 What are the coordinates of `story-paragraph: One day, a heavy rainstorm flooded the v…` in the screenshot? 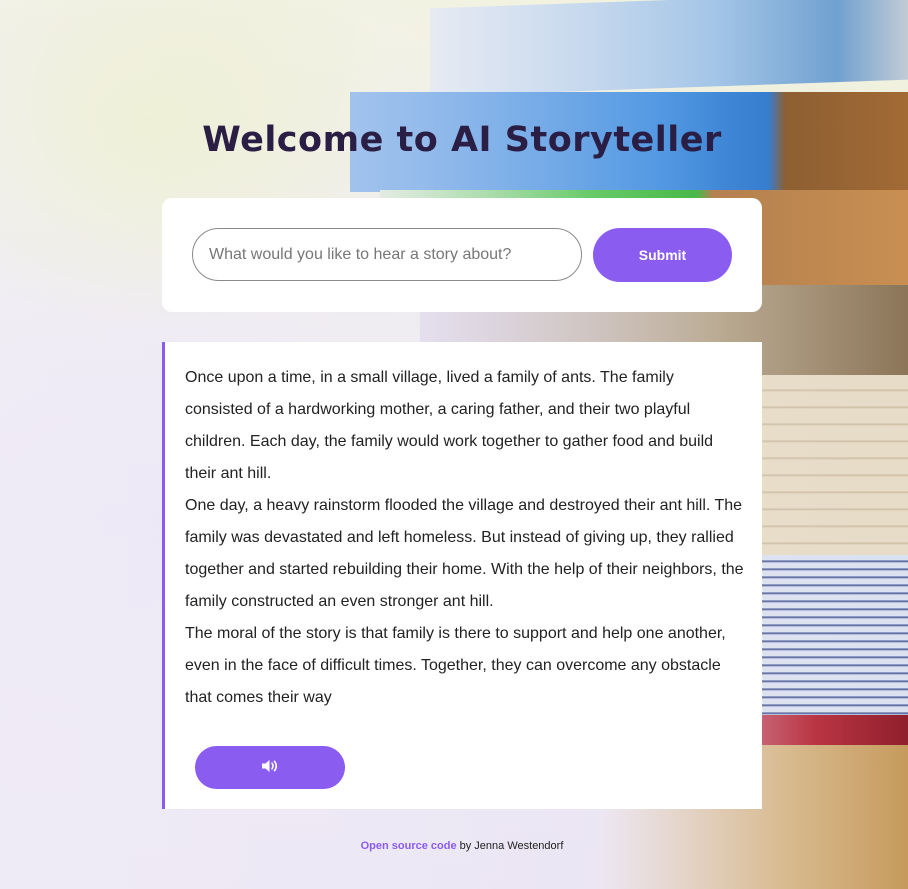 It's located at (464, 553).